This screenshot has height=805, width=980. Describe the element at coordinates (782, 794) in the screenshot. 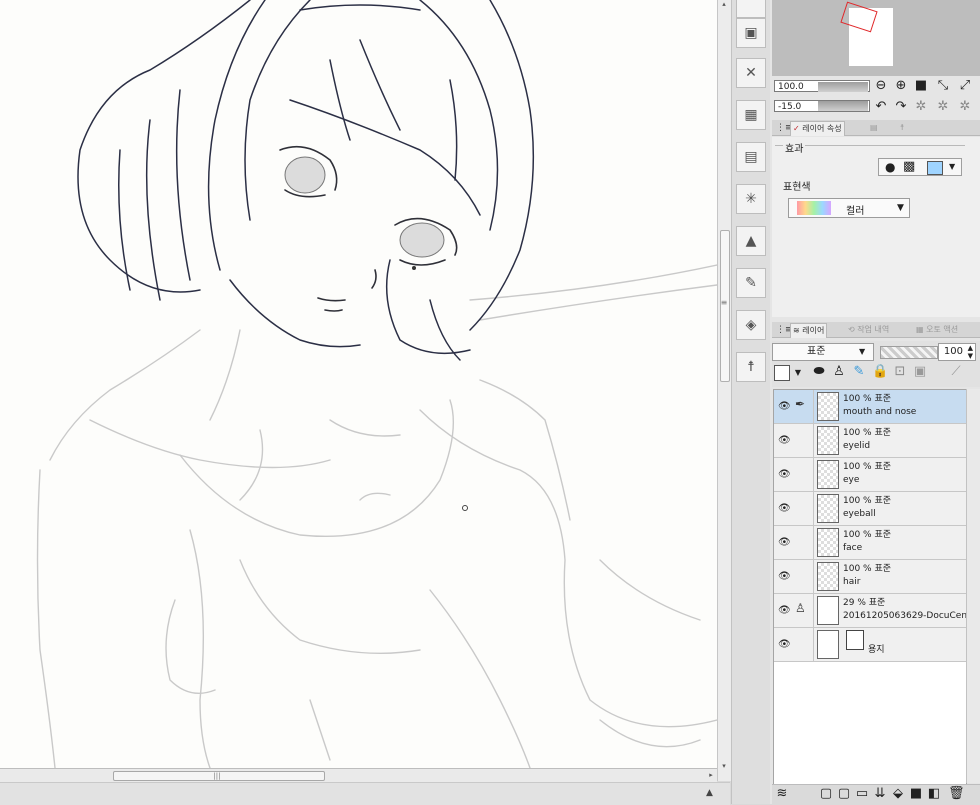

I see `layer-stack-icon: ≋` at that location.